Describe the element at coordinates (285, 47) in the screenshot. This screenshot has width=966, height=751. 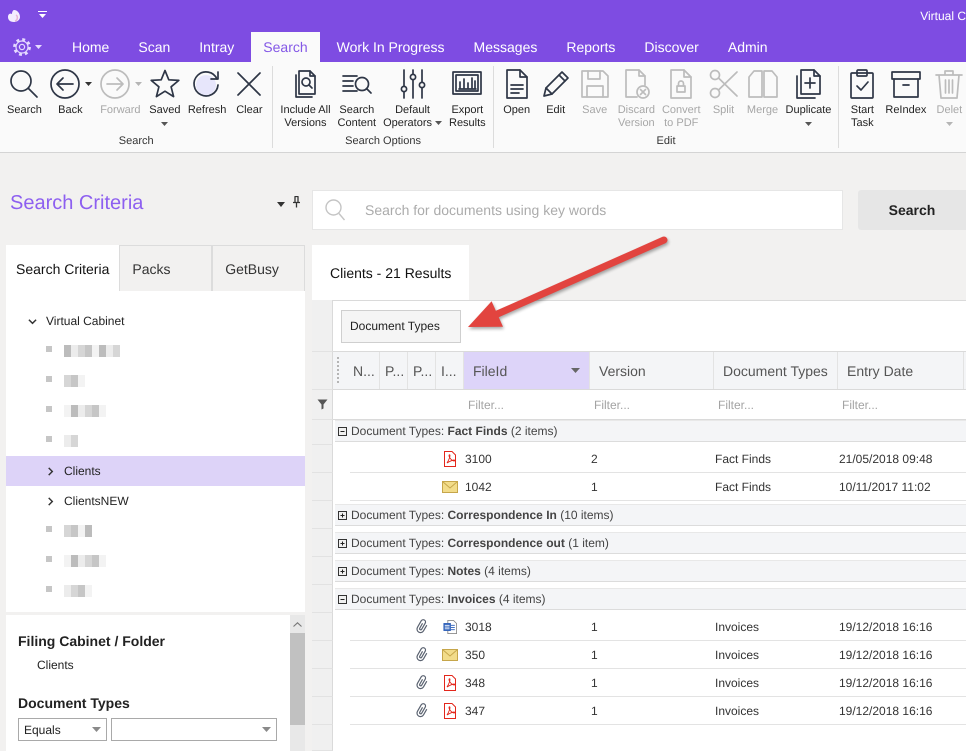
I see `menu-tab: Search` at that location.